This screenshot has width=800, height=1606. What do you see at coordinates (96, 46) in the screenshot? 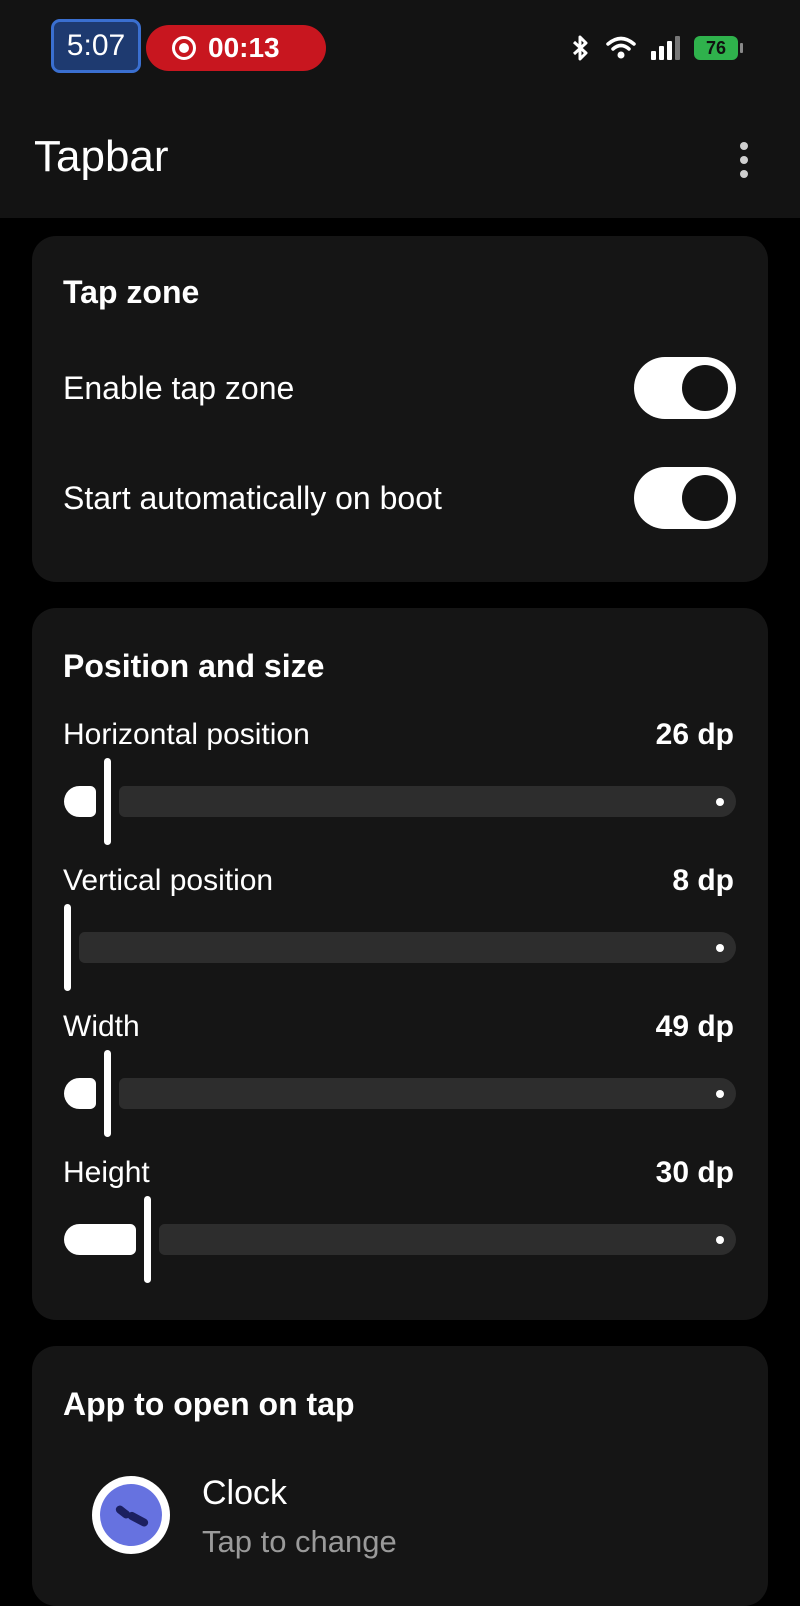
I see `status-time: 5:07` at bounding box center [96, 46].